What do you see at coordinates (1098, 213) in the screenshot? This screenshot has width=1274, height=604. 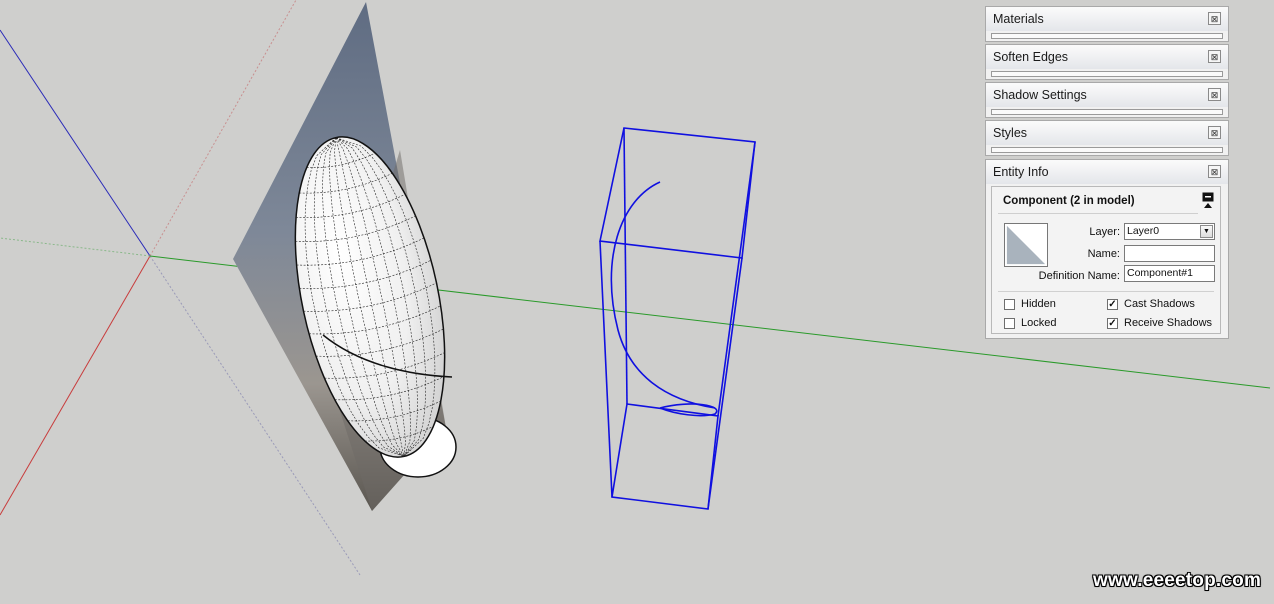 I see `title-separator` at bounding box center [1098, 213].